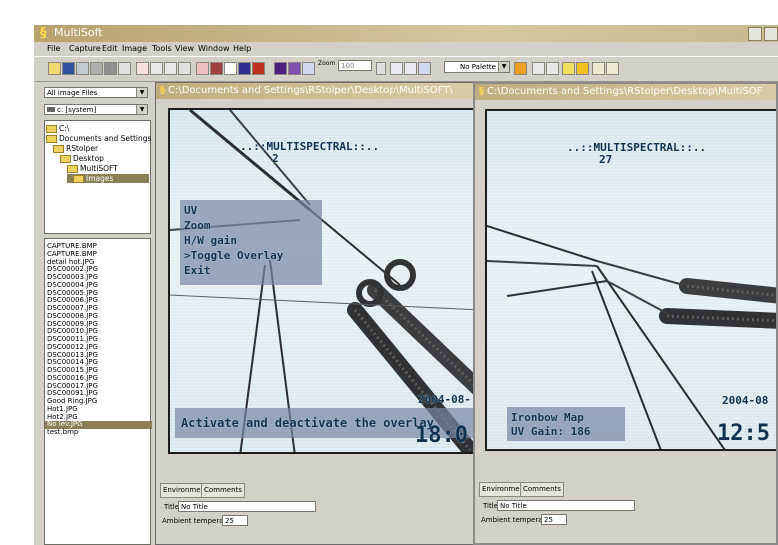 The width and height of the screenshot is (778, 545). What do you see at coordinates (43, 33) in the screenshot?
I see `app-logo-icon: §` at bounding box center [43, 33].